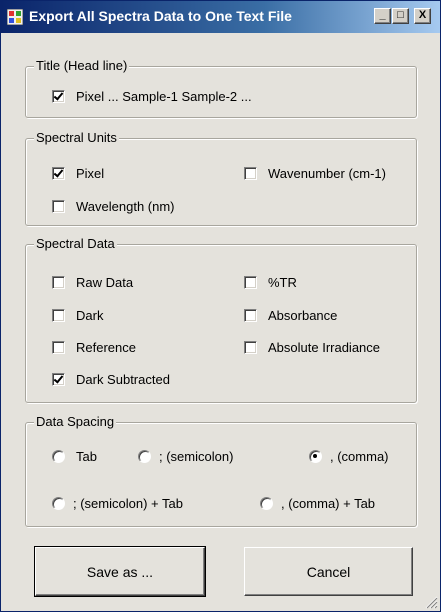 Image resolution: width=441 pixels, height=612 pixels. I want to click on radio-comma-label: , (comma), so click(359, 456).